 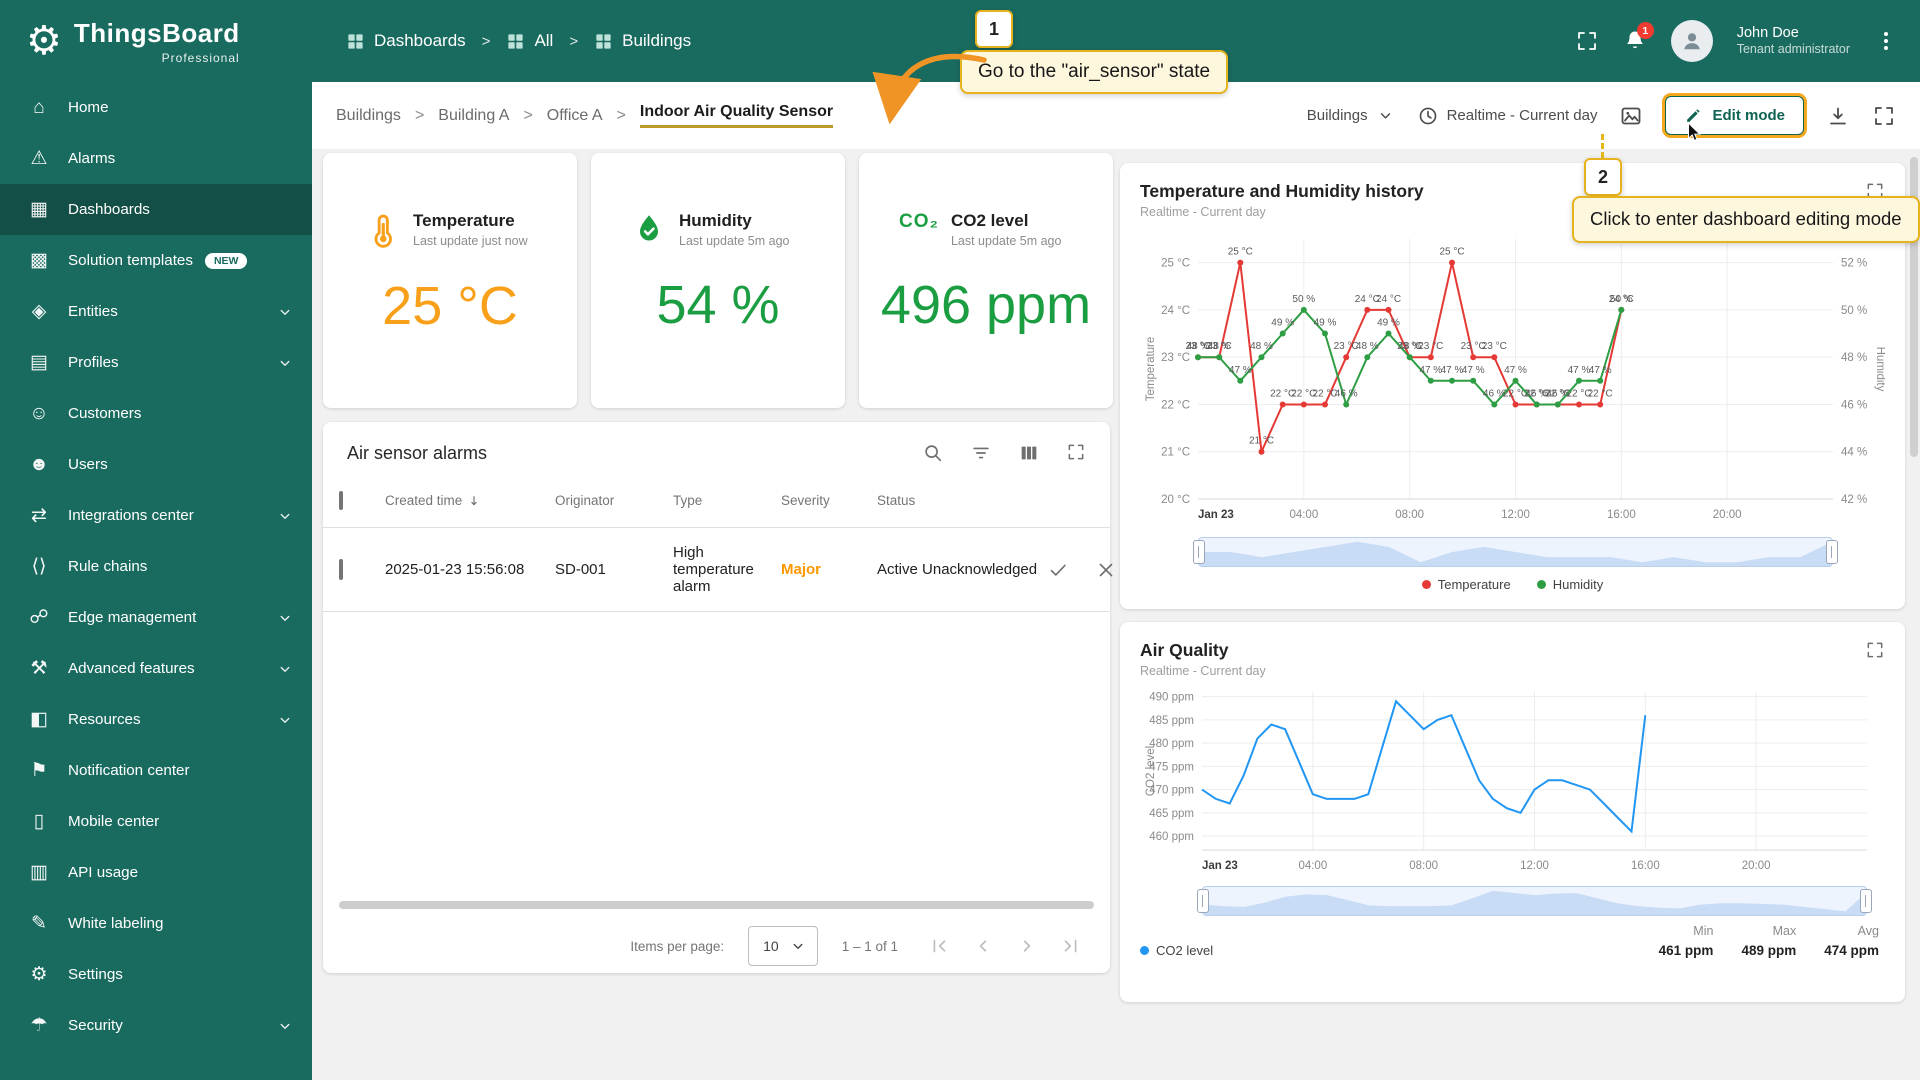 What do you see at coordinates (156, 311) in the screenshot?
I see `sidebar-item-entities: ◈ Entities` at bounding box center [156, 311].